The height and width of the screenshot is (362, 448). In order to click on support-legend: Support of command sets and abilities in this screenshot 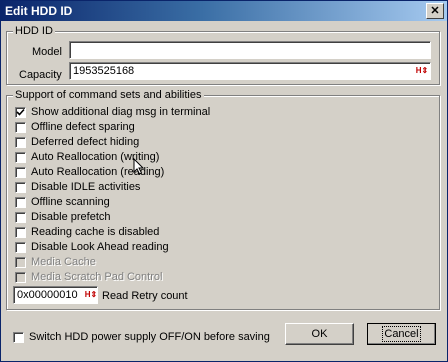, I will do `click(108, 95)`.